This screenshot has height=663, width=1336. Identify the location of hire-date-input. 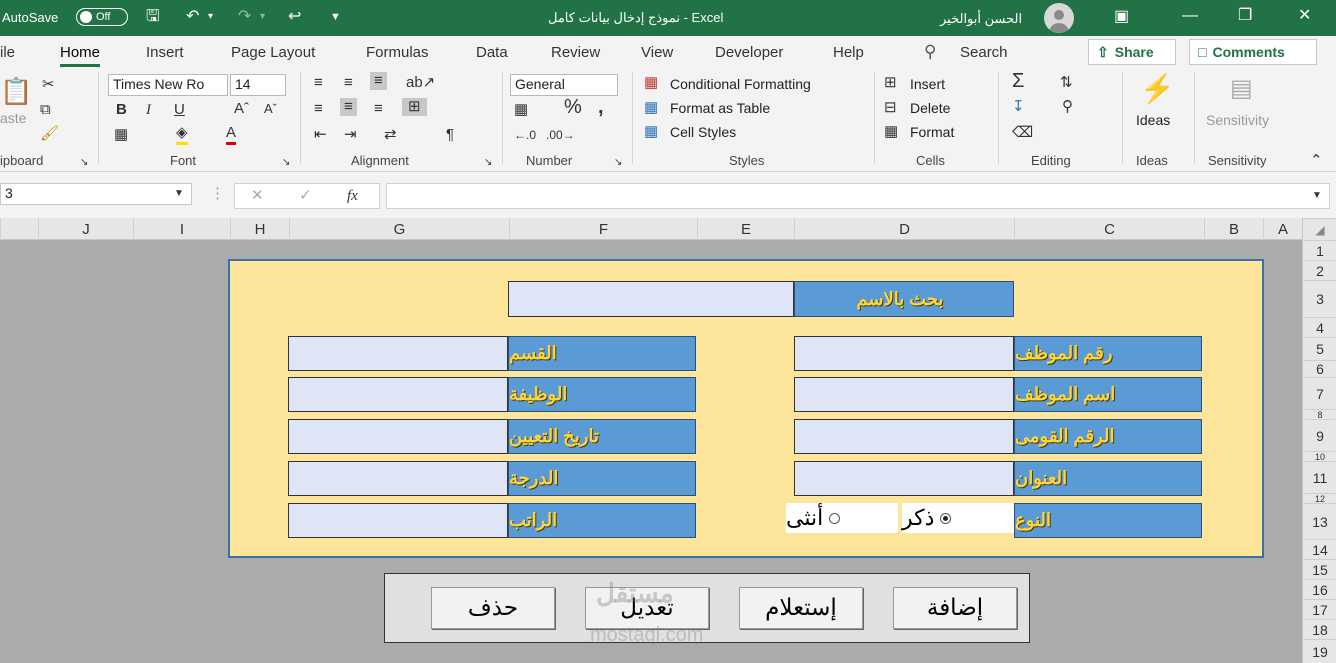
(398, 436).